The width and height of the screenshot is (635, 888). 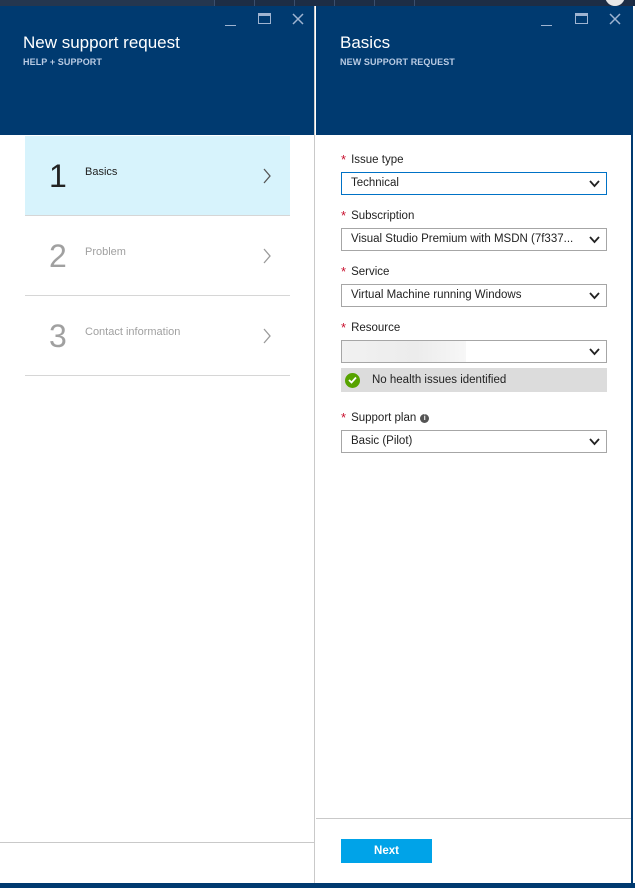 I want to click on support-plan-field: * Support plan i Basic (Pilot), so click(x=474, y=431).